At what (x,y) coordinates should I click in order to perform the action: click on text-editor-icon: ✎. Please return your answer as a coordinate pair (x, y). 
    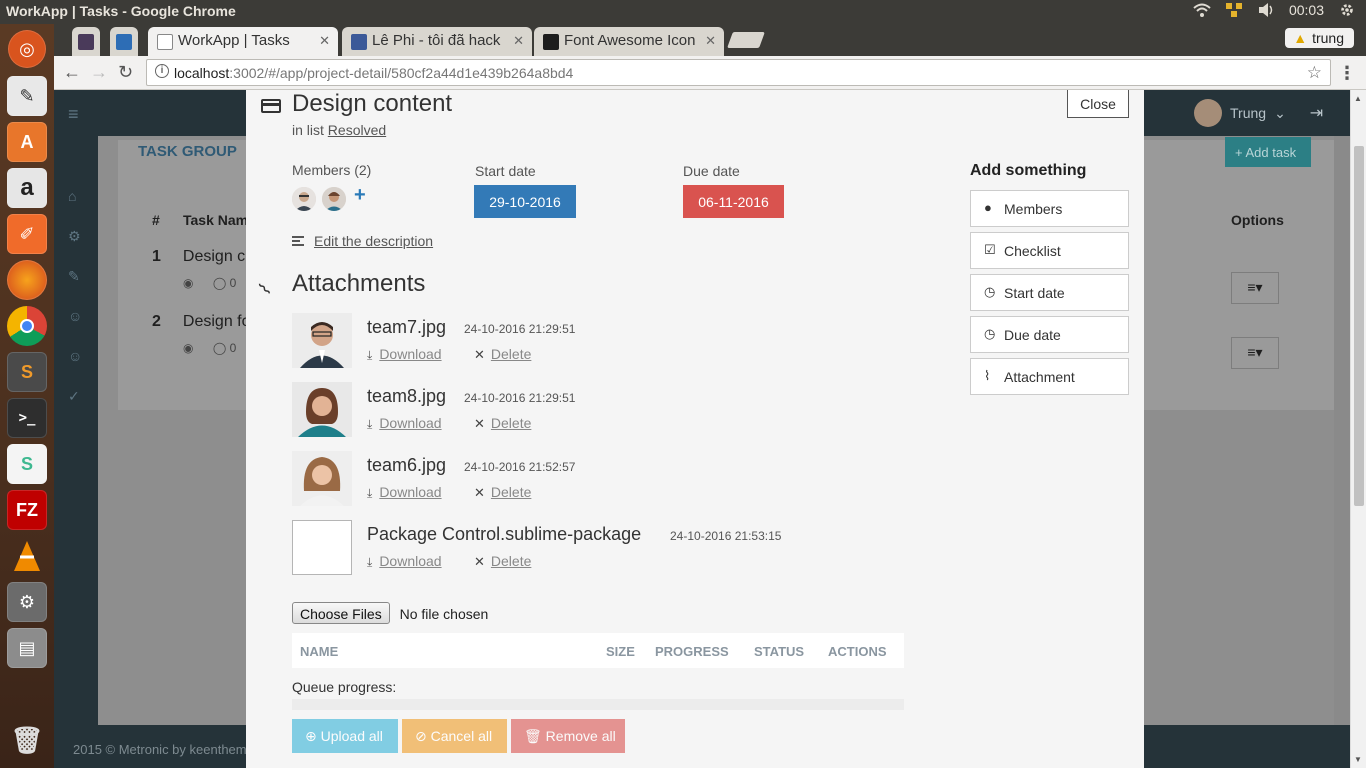
    Looking at the image, I should click on (27, 96).